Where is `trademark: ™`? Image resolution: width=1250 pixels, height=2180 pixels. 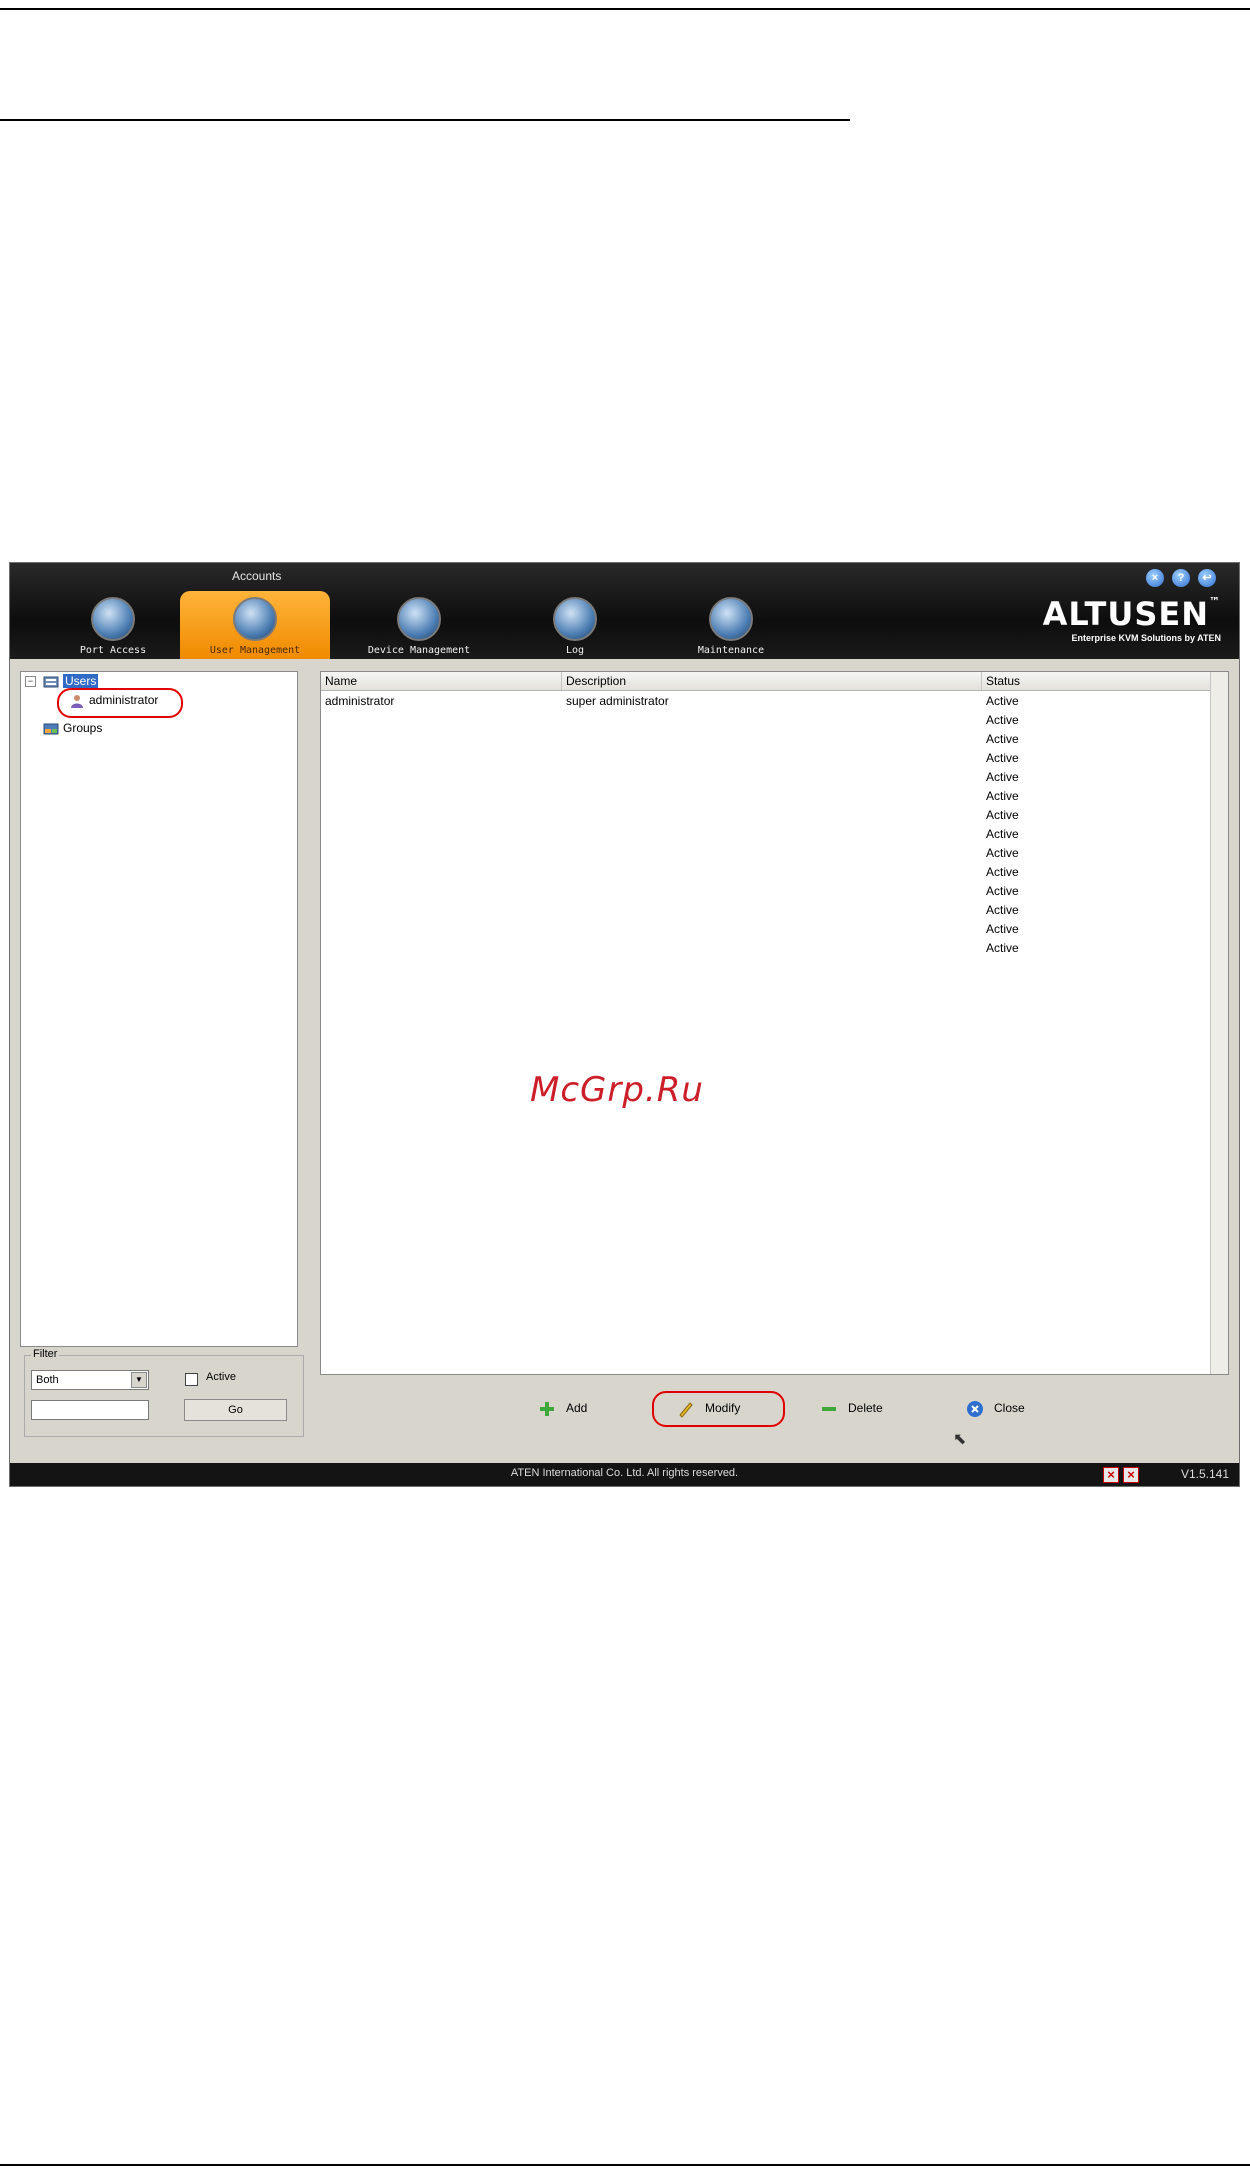 trademark: ™ is located at coordinates (1215, 601).